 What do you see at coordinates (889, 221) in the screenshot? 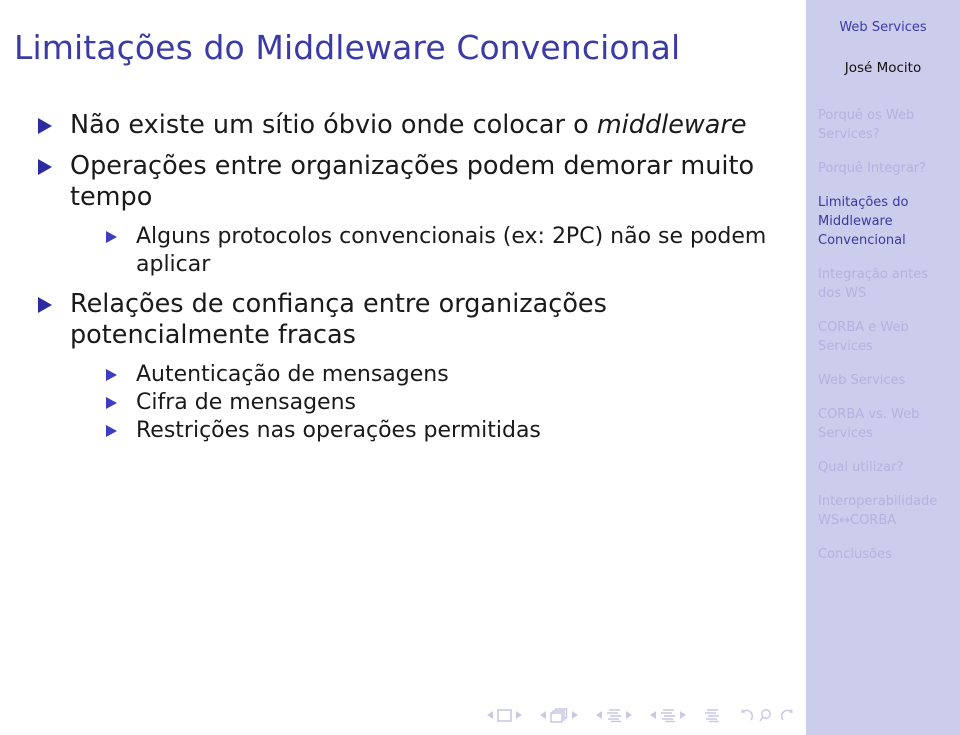
I see `sidebar-item-limitacoes-do-middleware-convencional: Limitações do Middleware Convencional` at bounding box center [889, 221].